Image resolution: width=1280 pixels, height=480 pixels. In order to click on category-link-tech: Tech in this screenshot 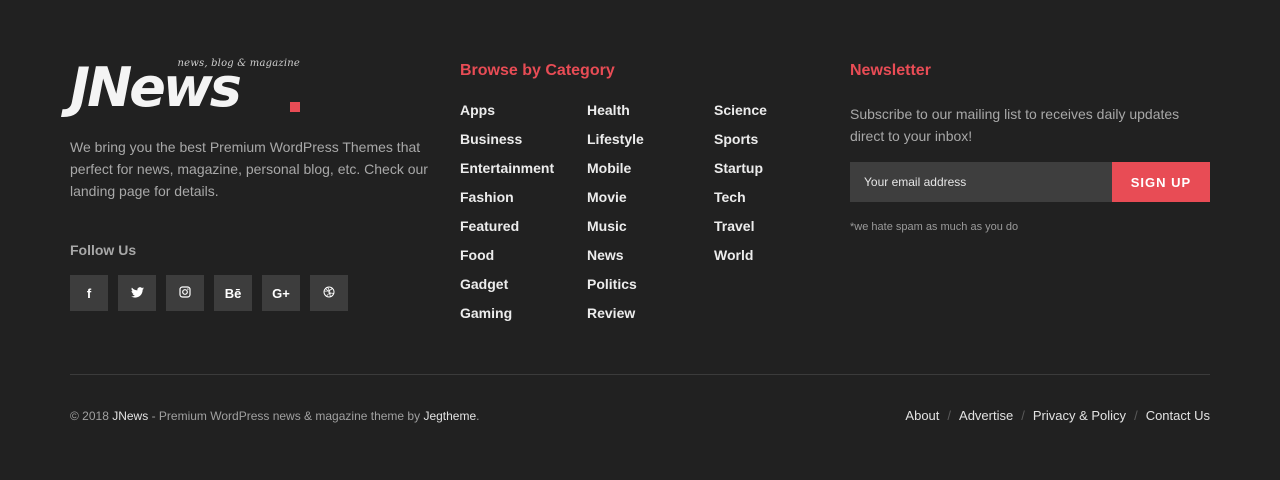, I will do `click(740, 203)`.